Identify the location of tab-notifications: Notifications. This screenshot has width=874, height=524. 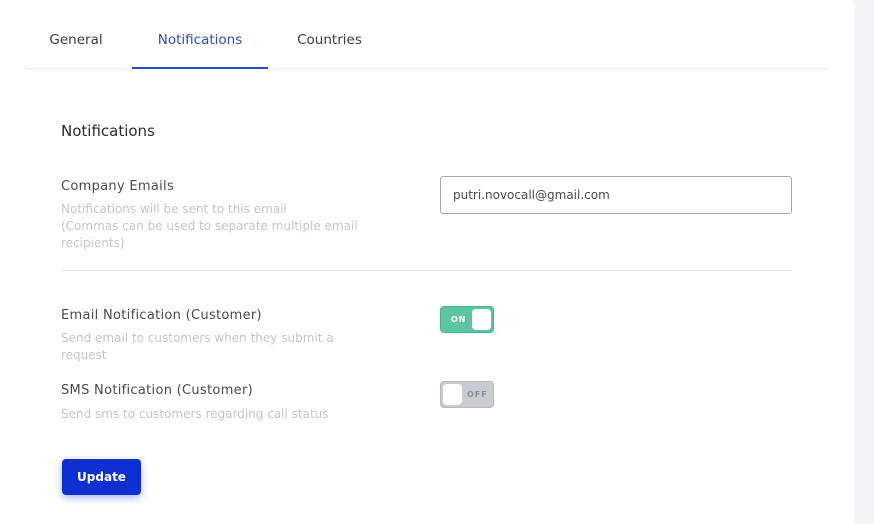
(200, 34).